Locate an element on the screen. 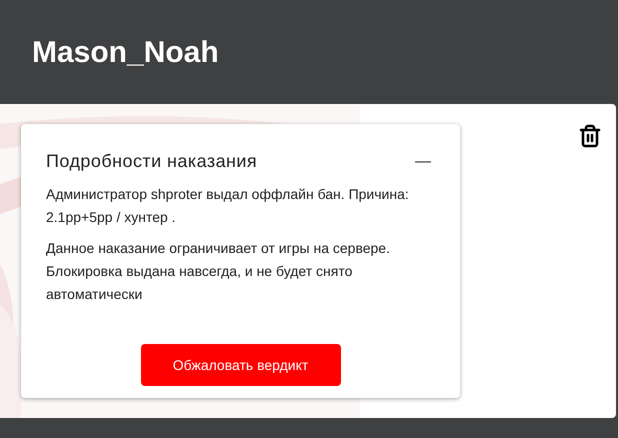 This screenshot has width=618, height=438. punishment-text: Данное наказание ограничивает от игры на сервере. Блокировка выдана навсегда, и не будет снято автоматически is located at coordinates (218, 271).